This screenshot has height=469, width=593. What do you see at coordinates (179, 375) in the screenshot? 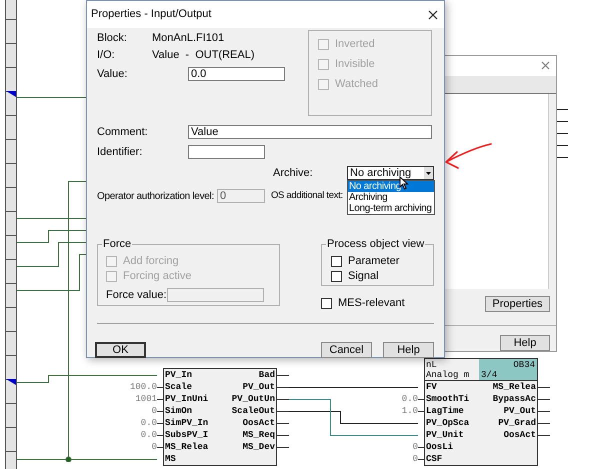
I see `input-pin-name: PV_In` at bounding box center [179, 375].